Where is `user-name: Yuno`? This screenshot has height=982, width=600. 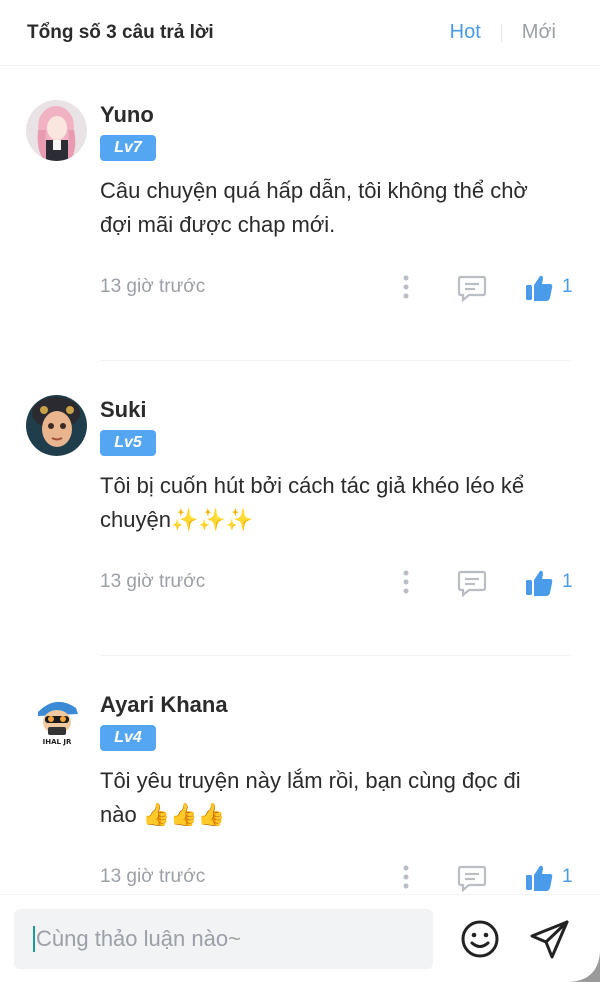 user-name: Yuno is located at coordinates (127, 115).